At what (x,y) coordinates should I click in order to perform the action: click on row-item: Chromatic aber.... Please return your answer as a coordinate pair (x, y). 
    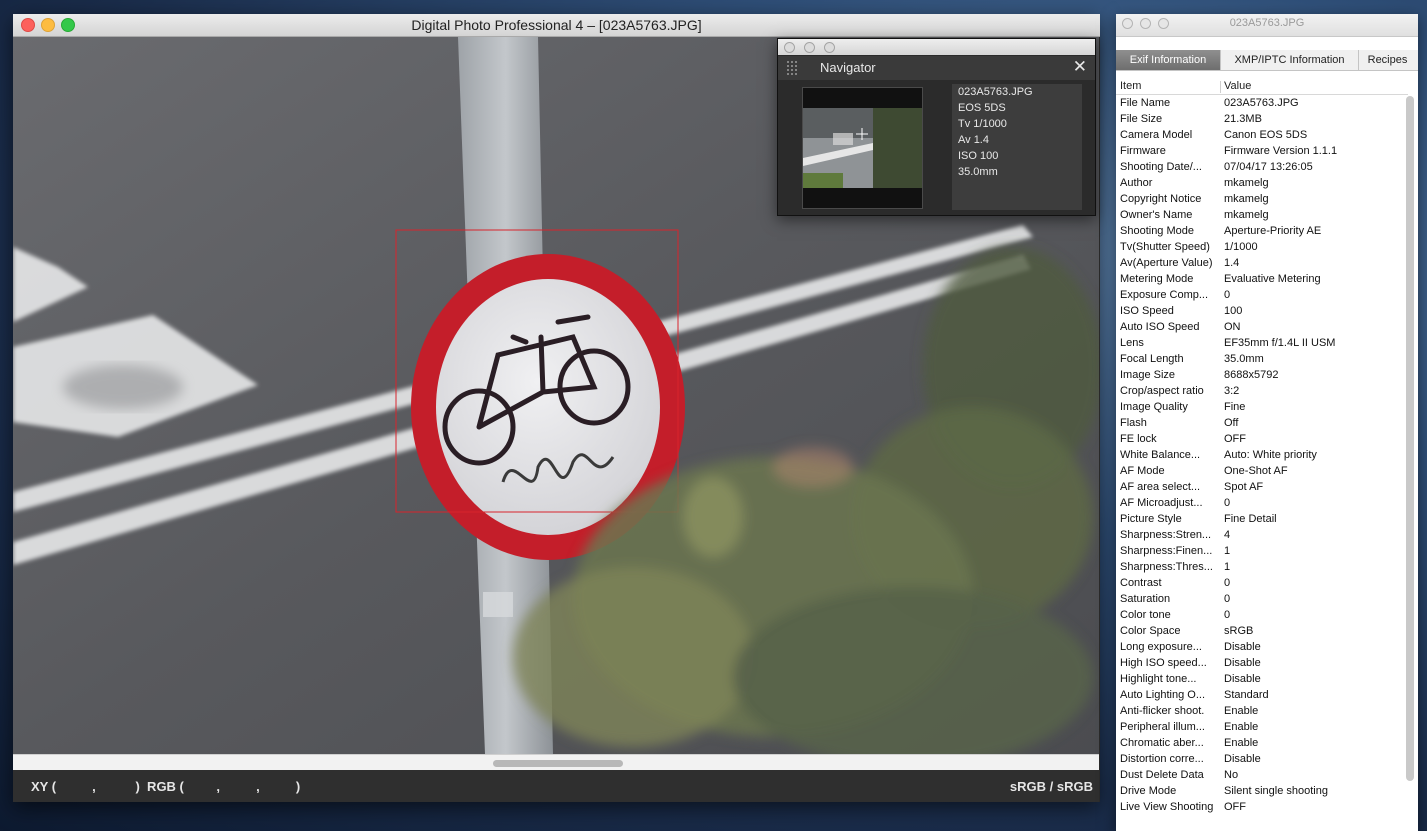
    Looking at the image, I should click on (1162, 743).